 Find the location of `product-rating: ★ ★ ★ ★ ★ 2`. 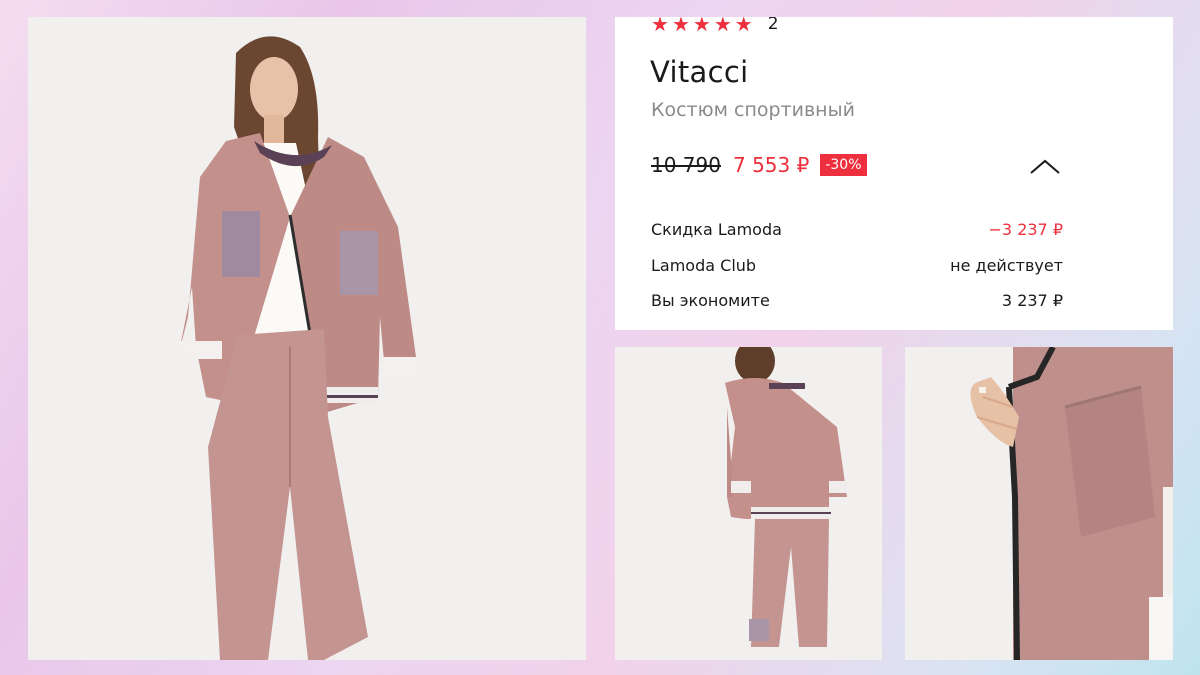

product-rating: ★ ★ ★ ★ ★ 2 is located at coordinates (715, 25).